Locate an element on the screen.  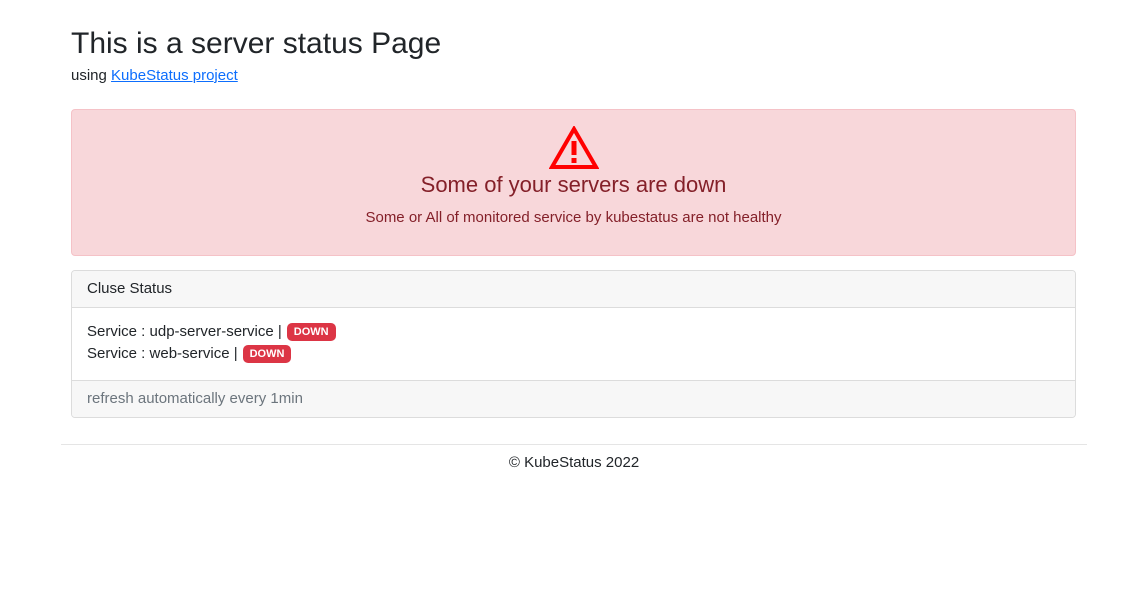
service-row: Service : udp-server-service | DOWN is located at coordinates (573, 332).